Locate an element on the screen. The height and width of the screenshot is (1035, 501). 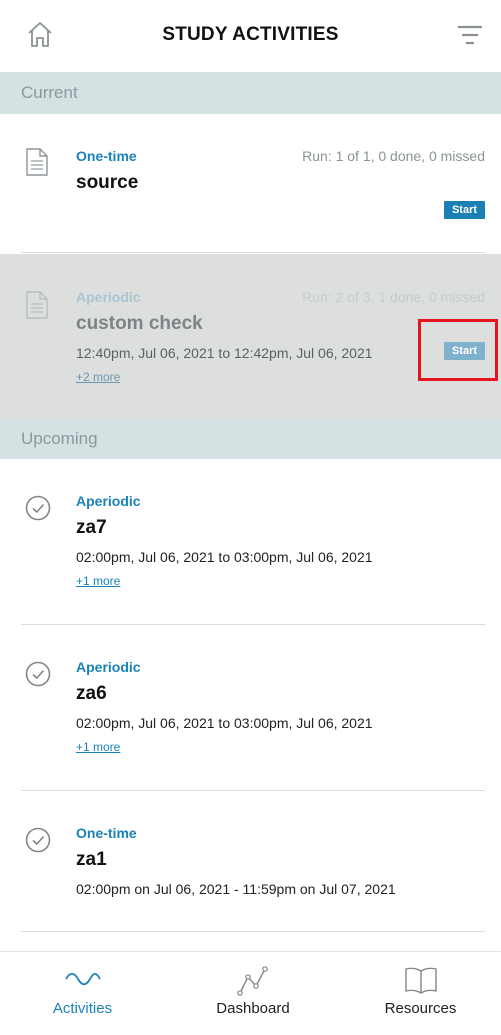
activity-name: za1 is located at coordinates (91, 859).